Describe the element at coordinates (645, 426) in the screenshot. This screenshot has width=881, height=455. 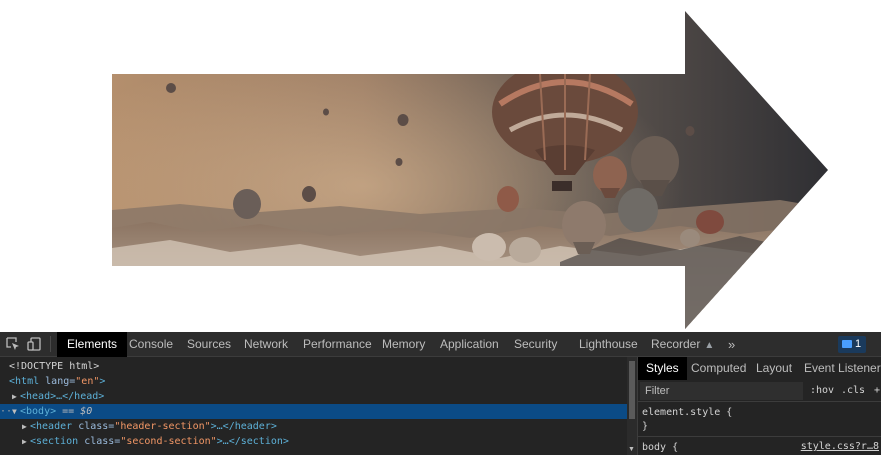
I see `element-style-close: }` at that location.